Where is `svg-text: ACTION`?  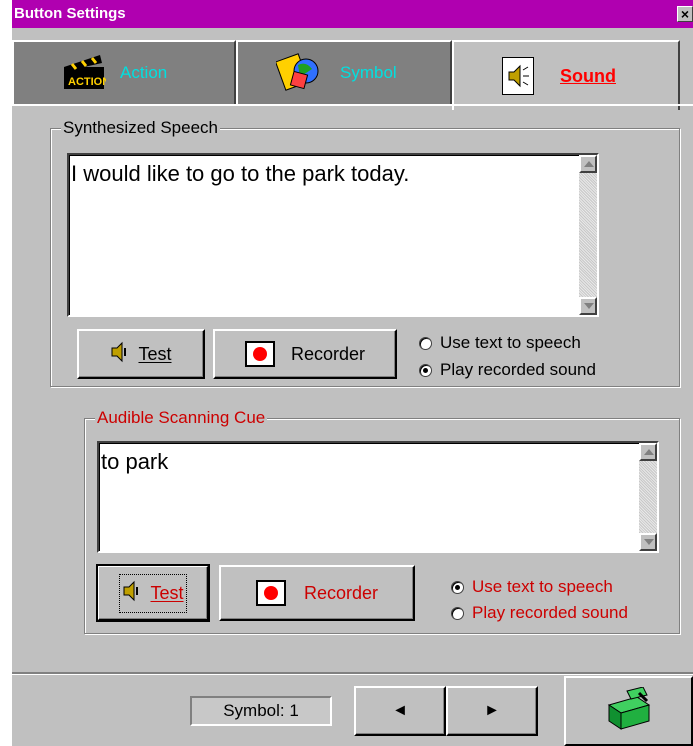
svg-text: ACTION is located at coordinates (87, 82).